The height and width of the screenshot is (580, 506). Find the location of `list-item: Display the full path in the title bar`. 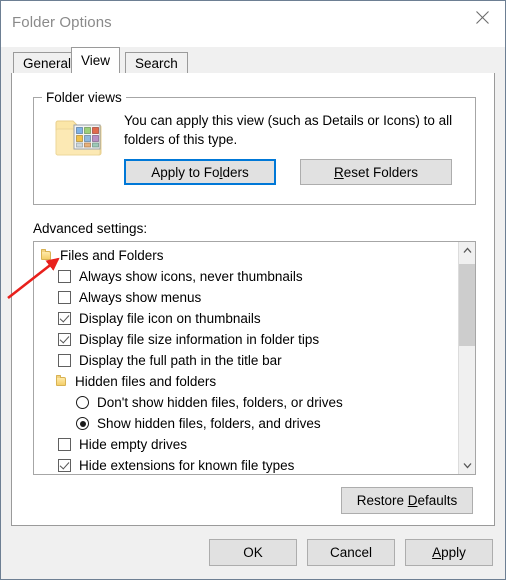

list-item: Display the full path in the title bar is located at coordinates (245, 360).